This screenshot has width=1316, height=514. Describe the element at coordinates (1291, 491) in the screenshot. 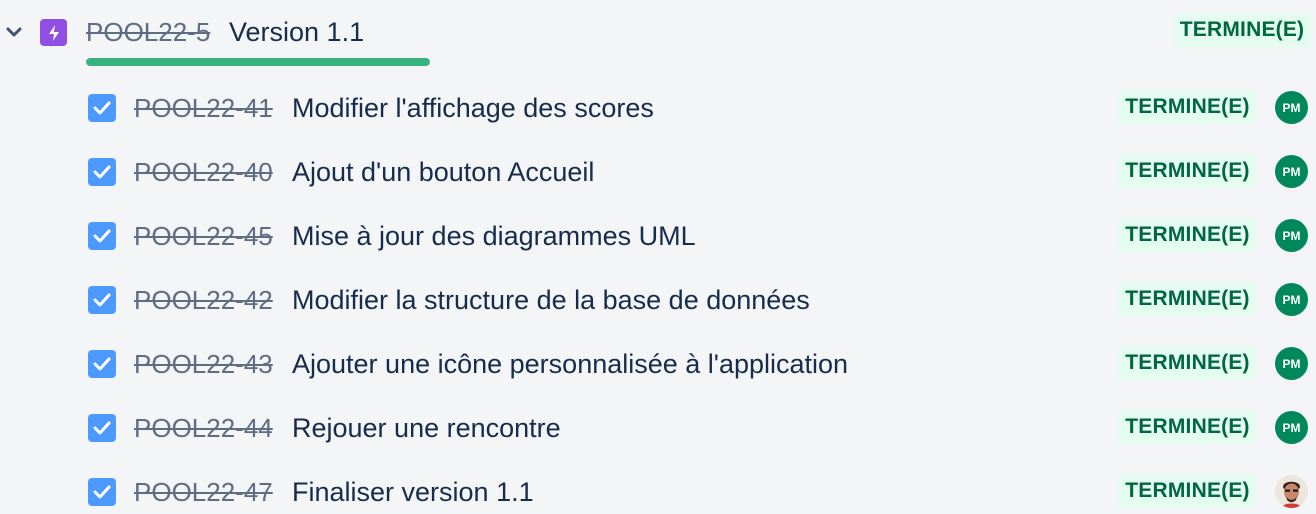

I see `assignee-avatar-photo` at that location.